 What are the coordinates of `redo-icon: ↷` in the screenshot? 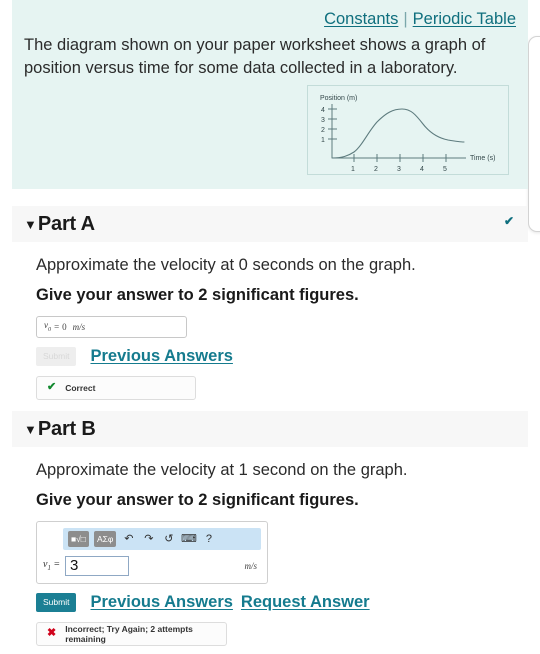 It's located at (148, 539).